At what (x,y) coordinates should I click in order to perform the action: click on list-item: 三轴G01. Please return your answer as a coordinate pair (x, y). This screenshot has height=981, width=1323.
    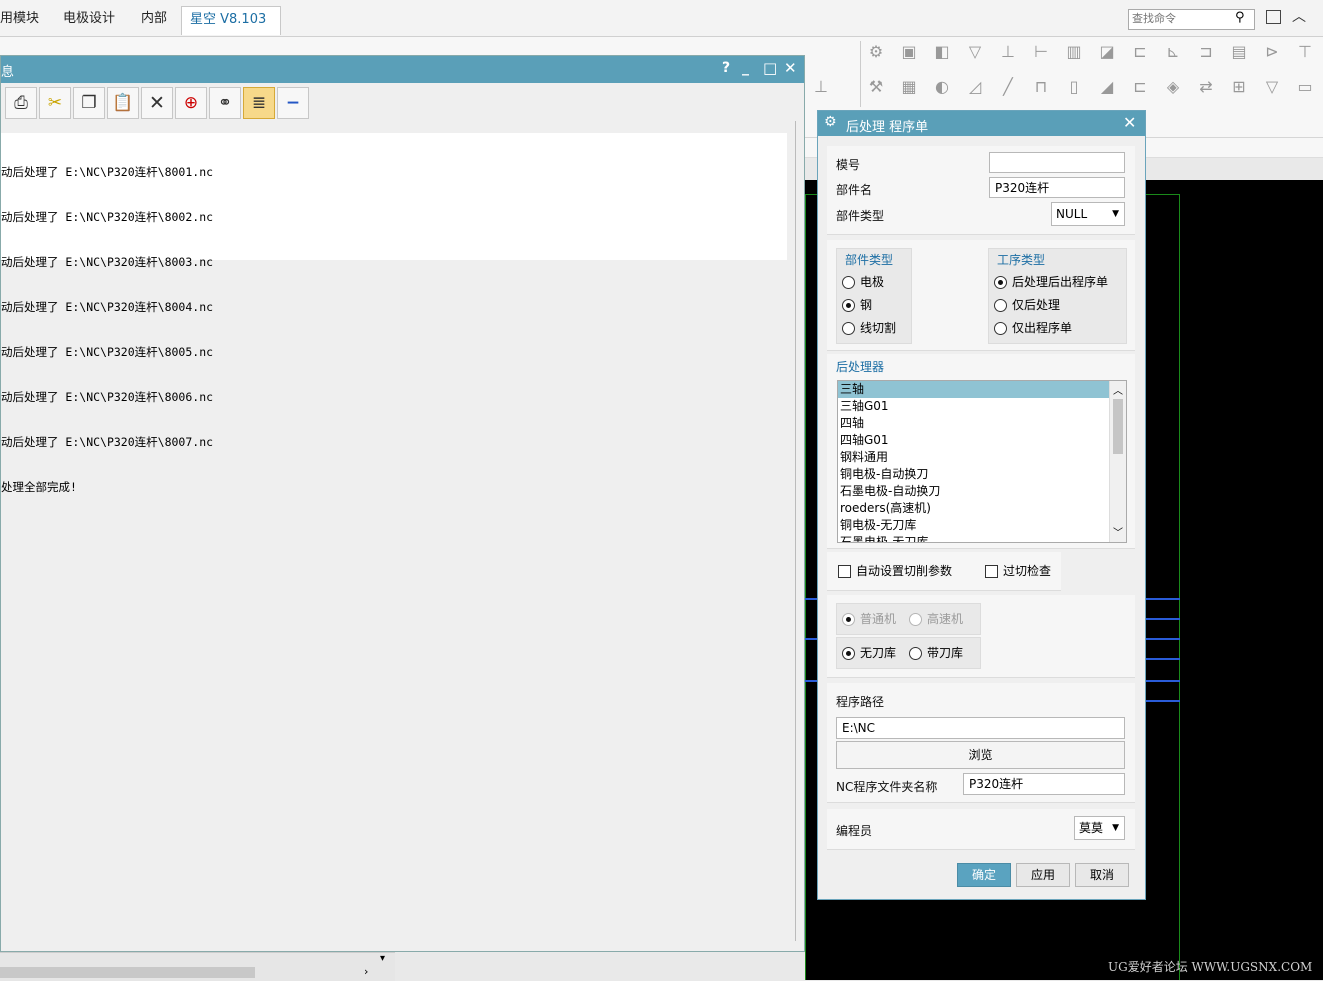
    Looking at the image, I should click on (982, 406).